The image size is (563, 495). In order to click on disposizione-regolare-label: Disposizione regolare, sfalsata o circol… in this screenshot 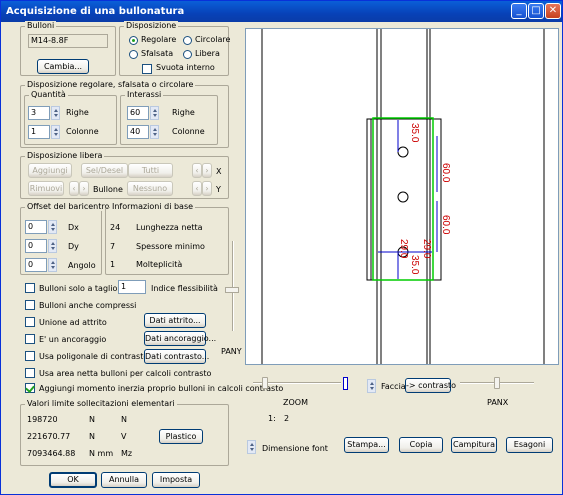, I will do `click(110, 84)`.